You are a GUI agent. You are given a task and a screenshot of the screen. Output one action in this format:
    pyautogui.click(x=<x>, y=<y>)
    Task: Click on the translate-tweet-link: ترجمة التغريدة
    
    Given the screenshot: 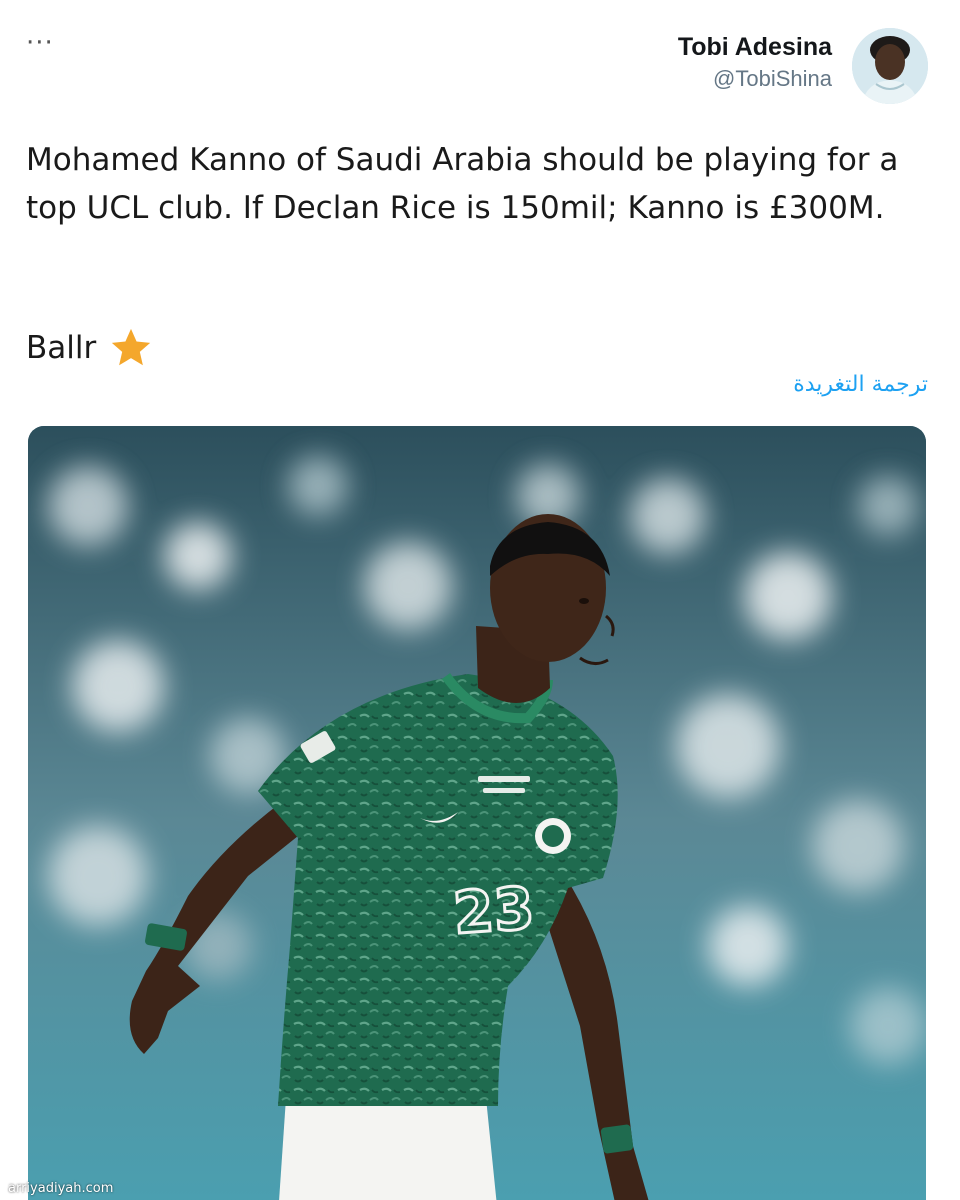 What is the action you would take?
    pyautogui.click(x=860, y=384)
    